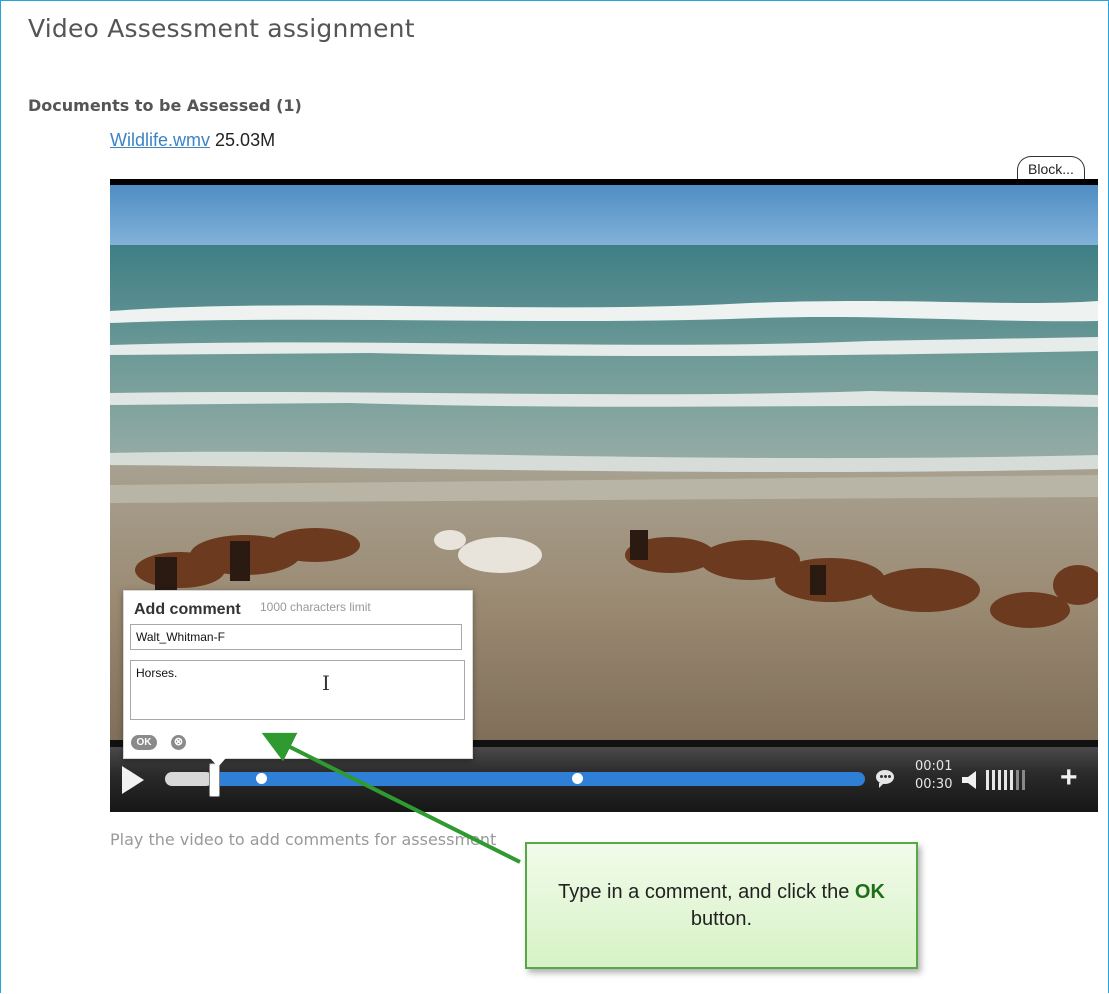  I want to click on progress-buffer, so click(189, 779).